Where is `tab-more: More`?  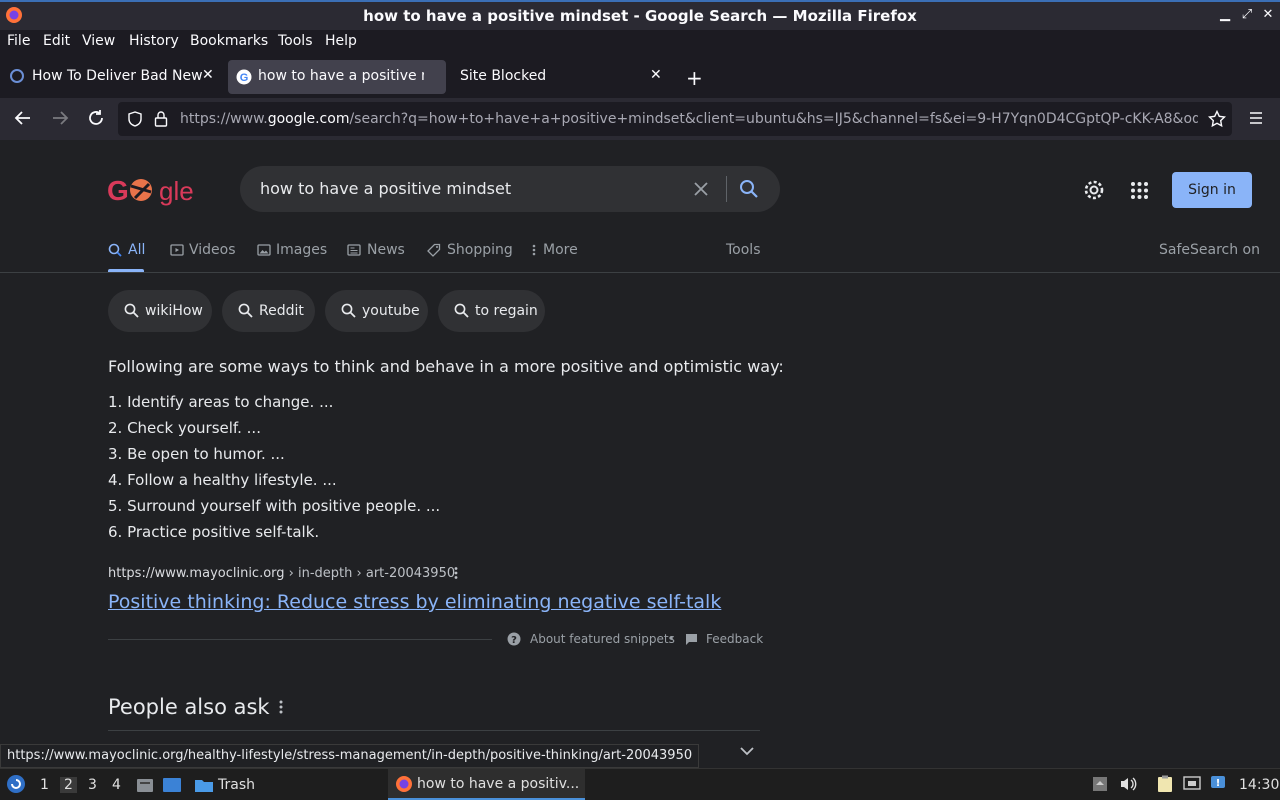
tab-more: More is located at coordinates (554, 250).